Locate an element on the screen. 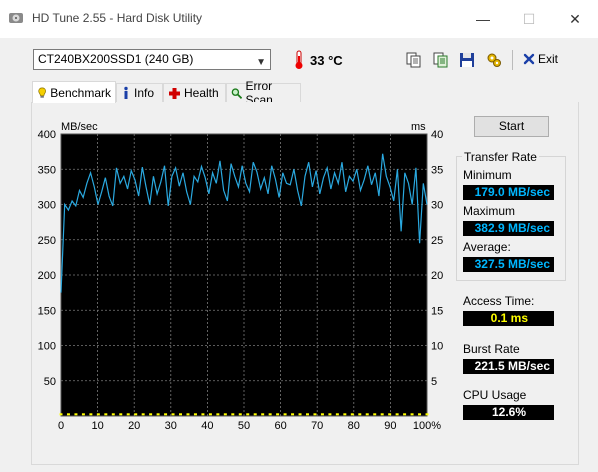 The height and width of the screenshot is (472, 598). maximum-label: Maximum is located at coordinates (489, 211).